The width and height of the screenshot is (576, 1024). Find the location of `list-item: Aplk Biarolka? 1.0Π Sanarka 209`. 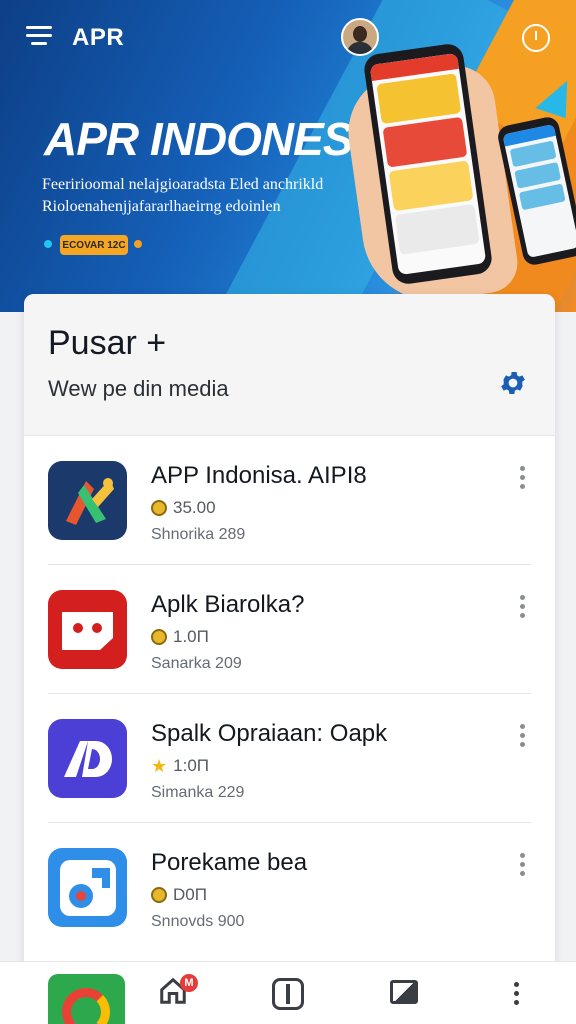

list-item: Aplk Biarolka? 1.0Π Sanarka 209 is located at coordinates (289, 629).